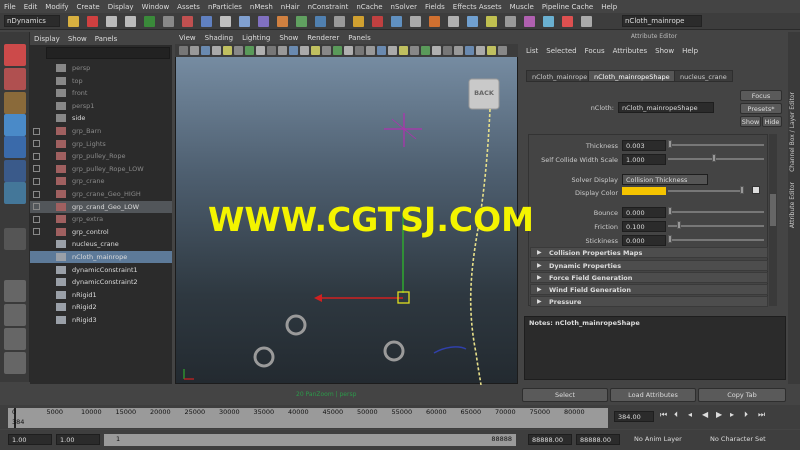 The height and width of the screenshot is (450, 800). I want to click on section-collision-properties-maps: ▶ Collision Properties Maps, so click(649, 252).